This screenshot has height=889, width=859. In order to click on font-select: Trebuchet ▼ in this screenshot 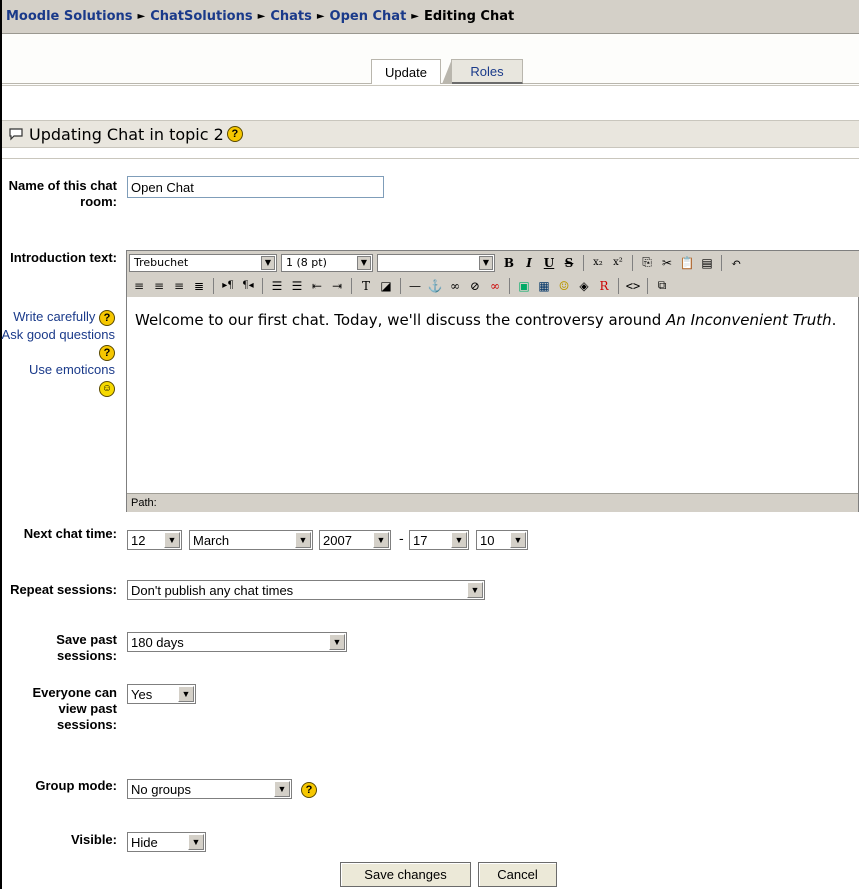, I will do `click(203, 262)`.